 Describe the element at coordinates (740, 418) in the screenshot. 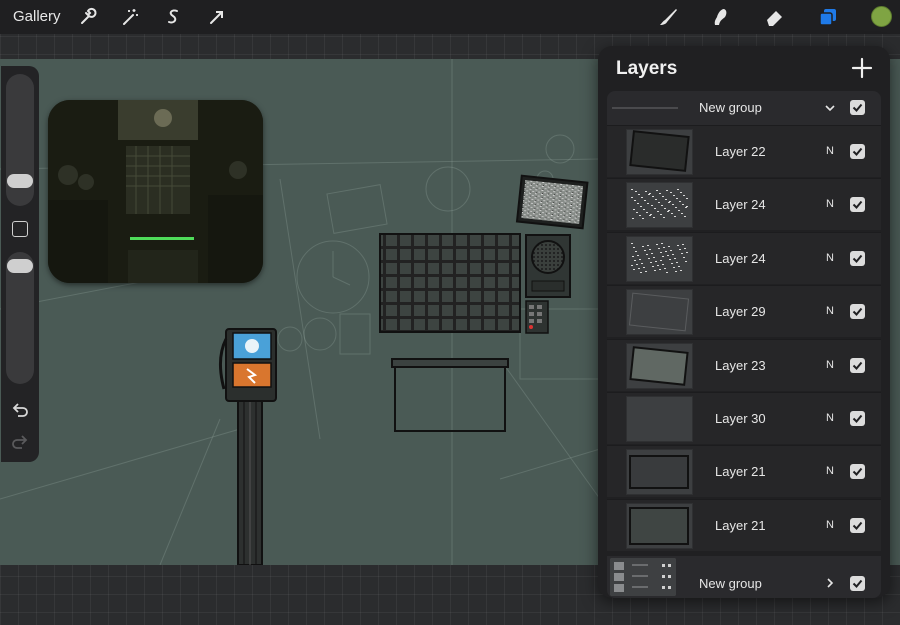

I see `layer-name: Layer 30` at that location.